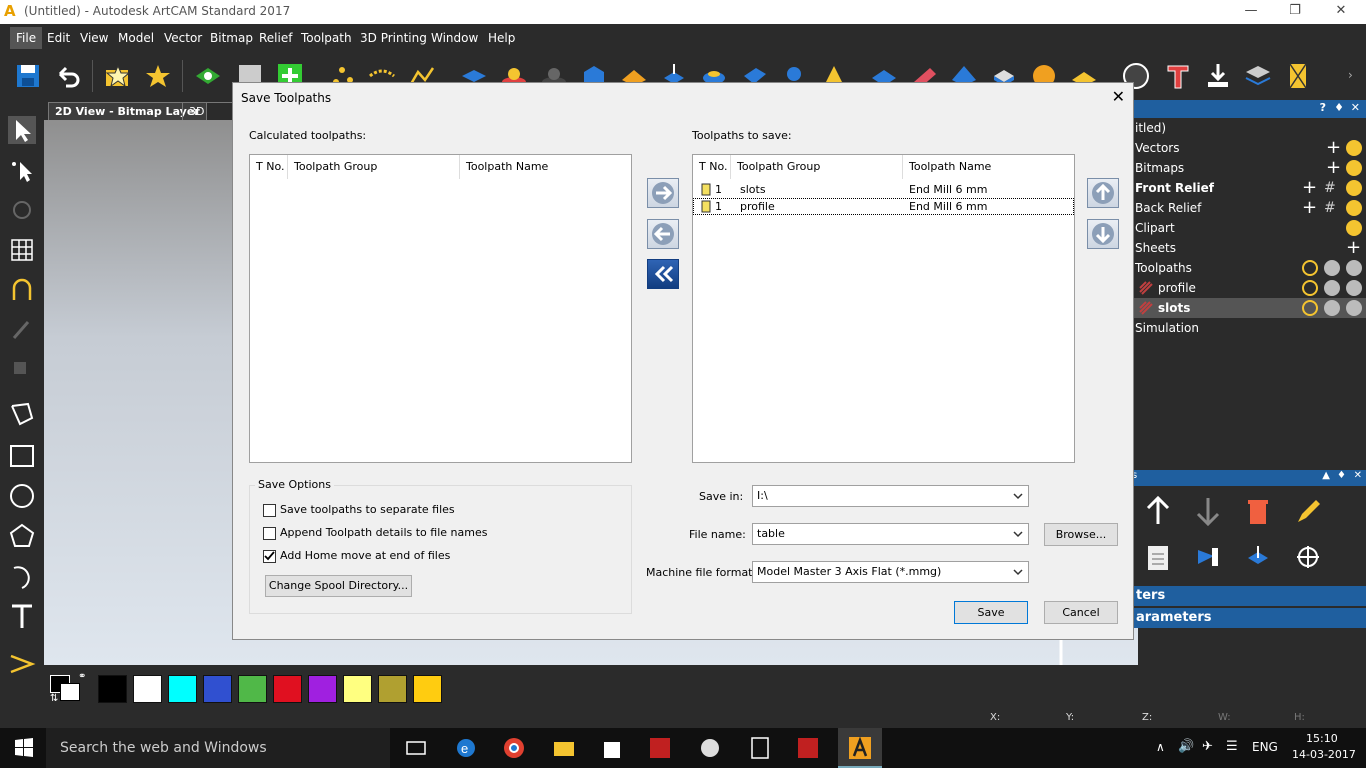 The image size is (1366, 768). What do you see at coordinates (663, 193) in the screenshot?
I see `add-toolpath-button` at bounding box center [663, 193].